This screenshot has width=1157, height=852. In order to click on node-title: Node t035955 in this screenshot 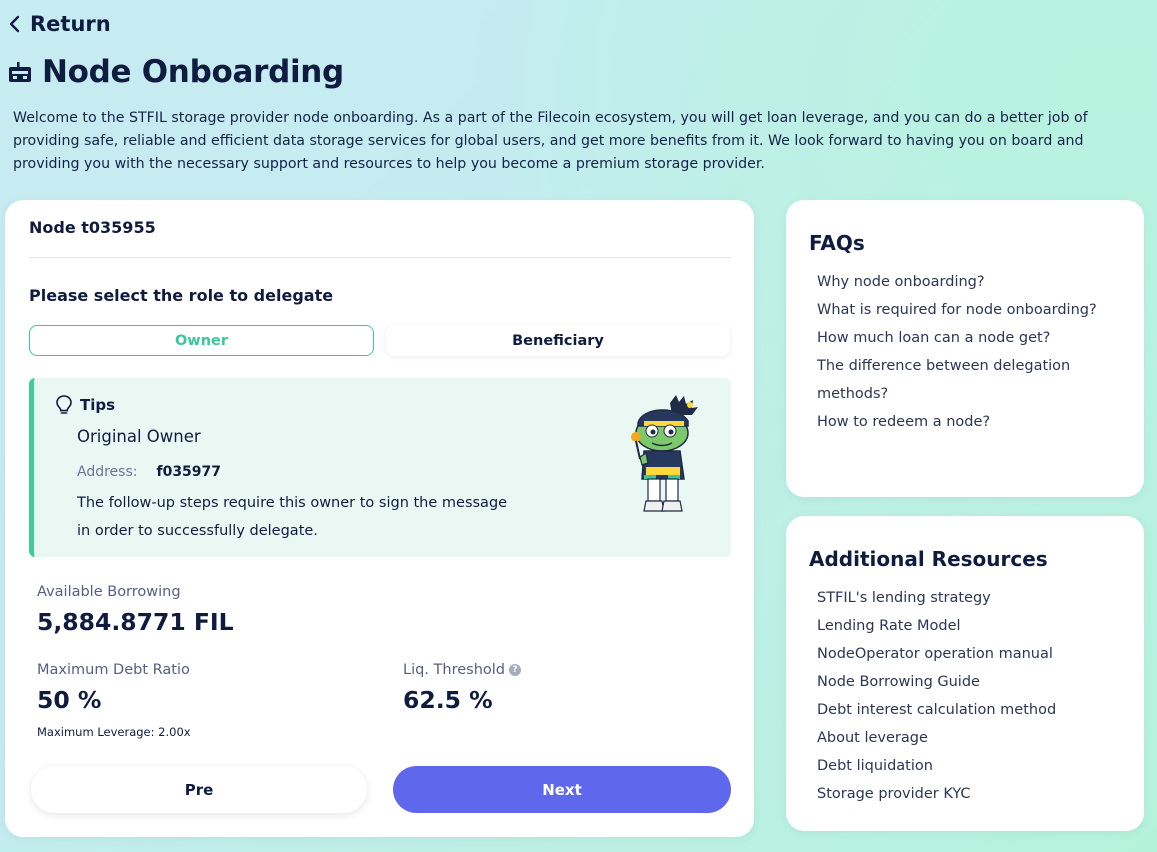, I will do `click(92, 227)`.